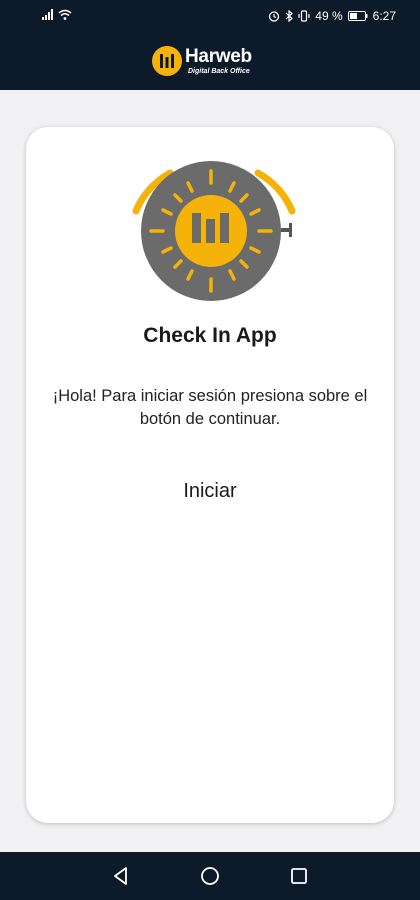 The height and width of the screenshot is (900, 420). I want to click on logo-text: Harweb, so click(218, 56).